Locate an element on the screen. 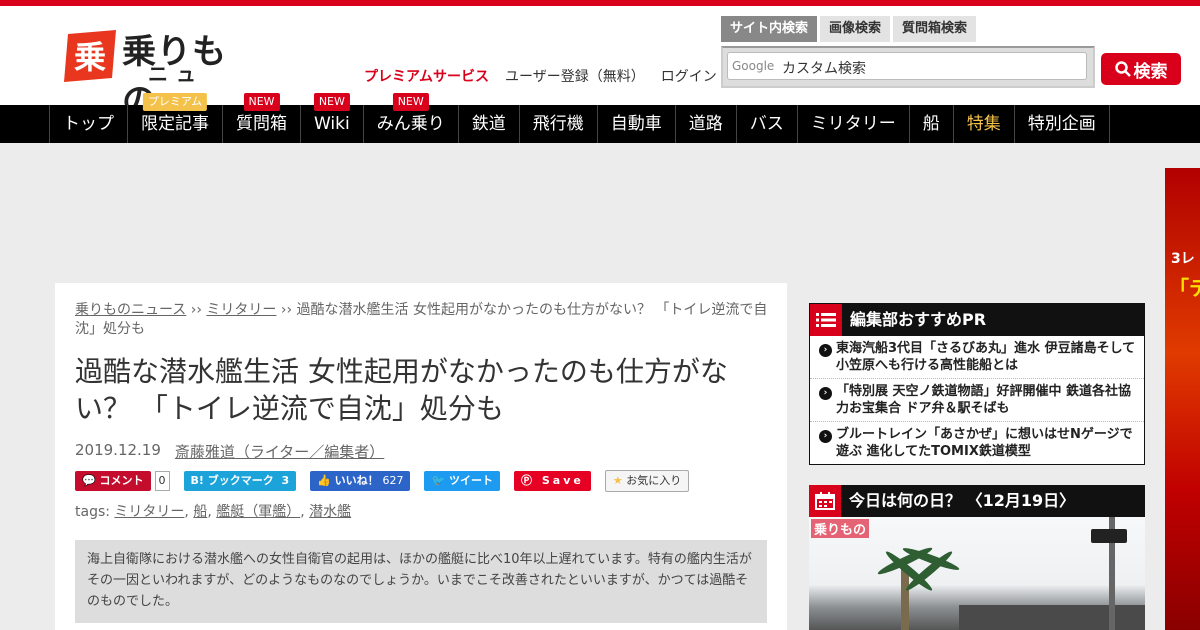 The image size is (1200, 630). pr-item: › 「特別展 天空ノ鉄道物語」好評開催中 鉄道各社協力お宝集合 ドア弁＆駅そばも is located at coordinates (977, 400).